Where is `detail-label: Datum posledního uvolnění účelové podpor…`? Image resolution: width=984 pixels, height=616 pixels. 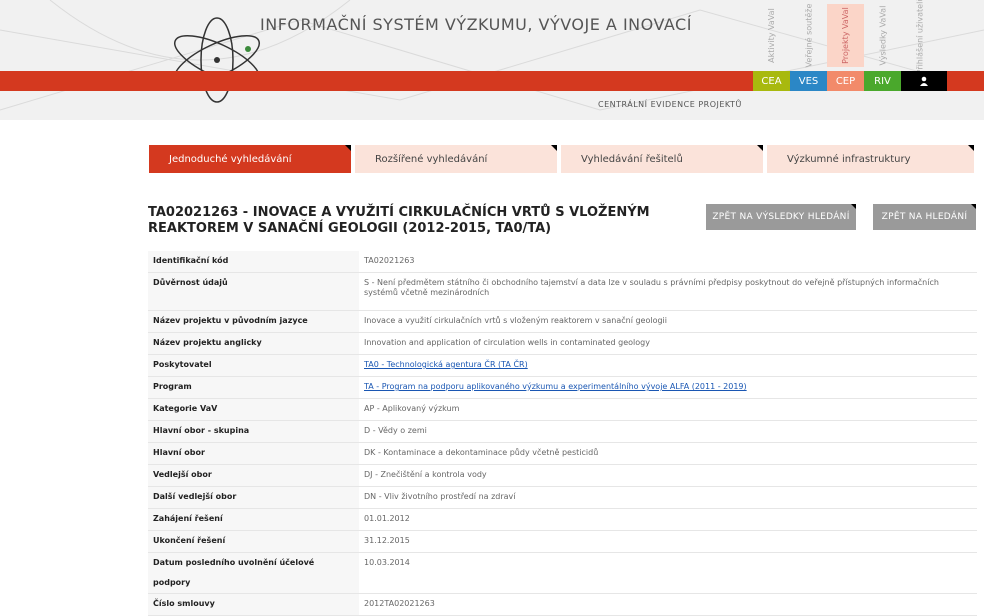
detail-label: Datum posledního uvolnění účelové podpor… is located at coordinates (253, 573).